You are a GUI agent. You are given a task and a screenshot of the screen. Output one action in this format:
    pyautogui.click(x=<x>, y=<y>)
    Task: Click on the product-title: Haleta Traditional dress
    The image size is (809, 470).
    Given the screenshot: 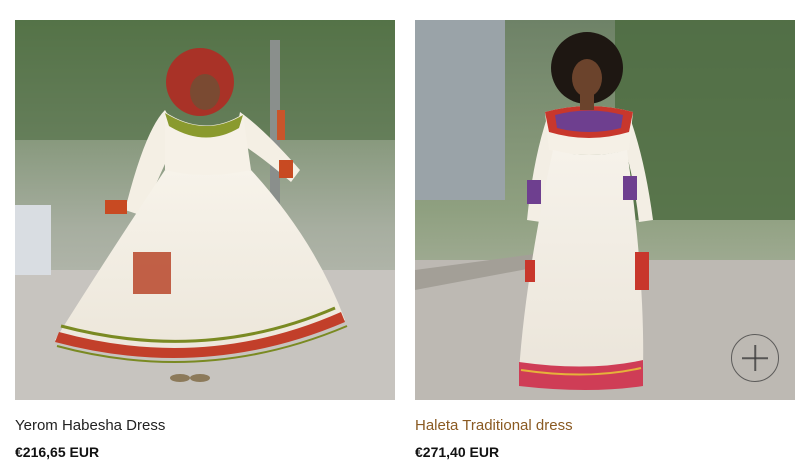 What is the action you would take?
    pyautogui.click(x=605, y=426)
    